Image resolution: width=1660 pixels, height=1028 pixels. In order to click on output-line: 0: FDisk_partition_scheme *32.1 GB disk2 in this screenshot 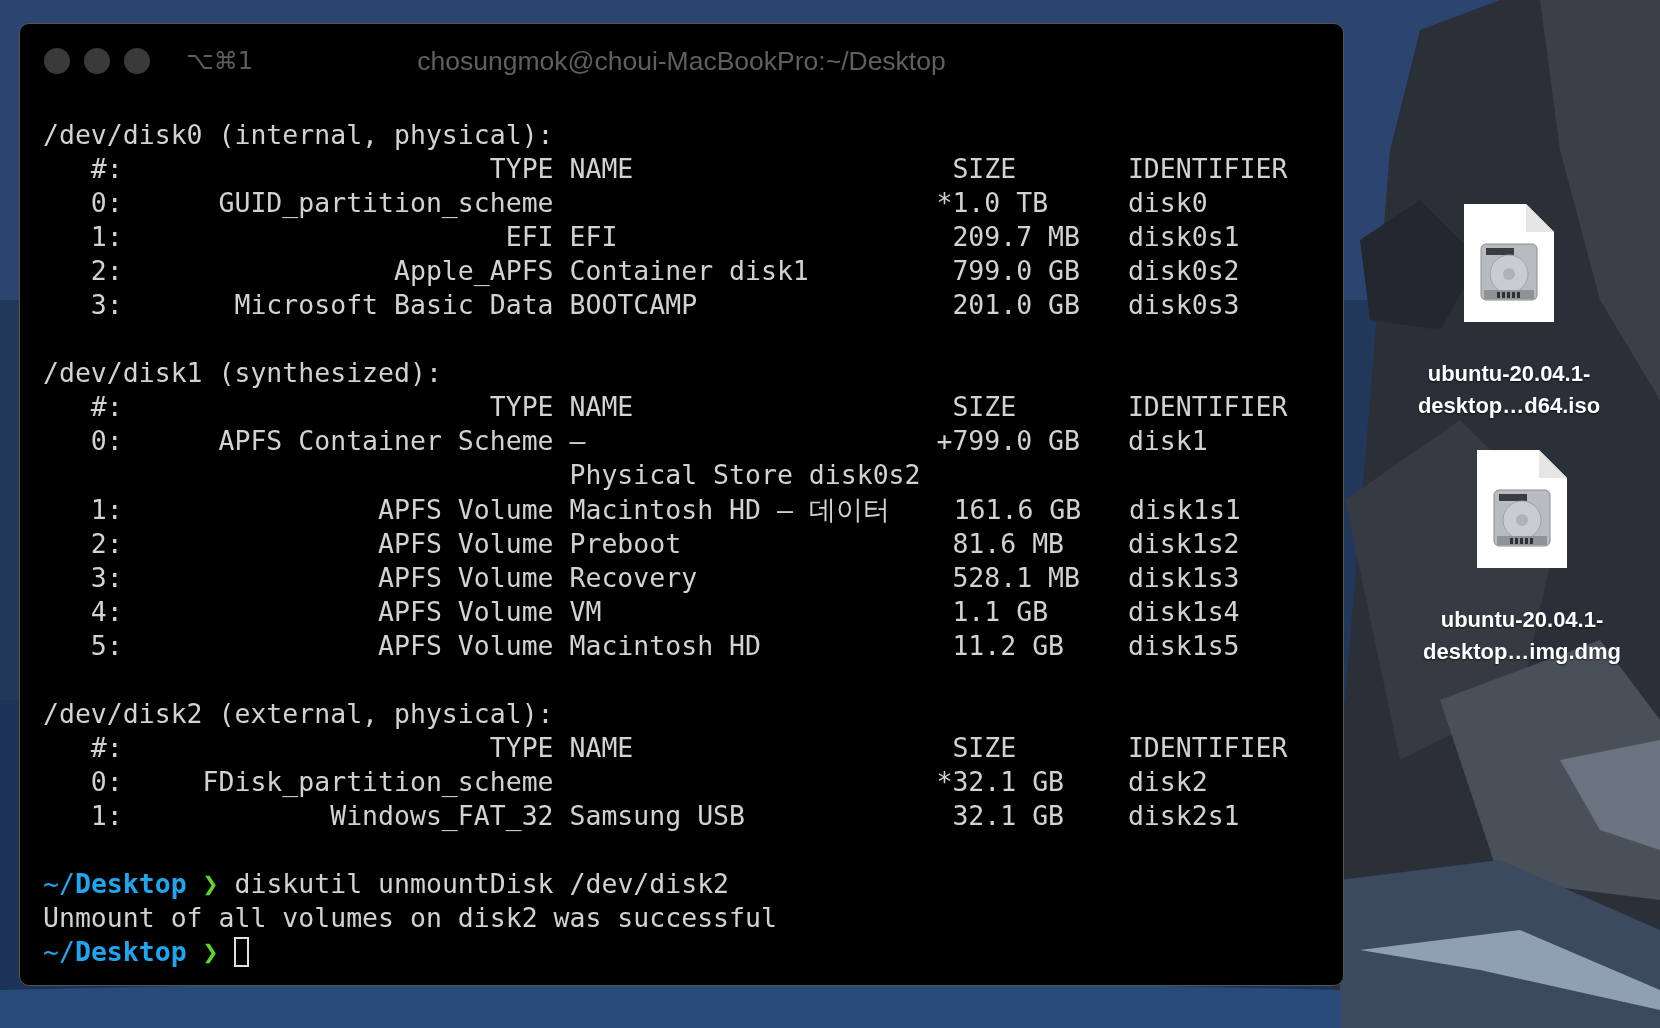, I will do `click(648, 781)`.